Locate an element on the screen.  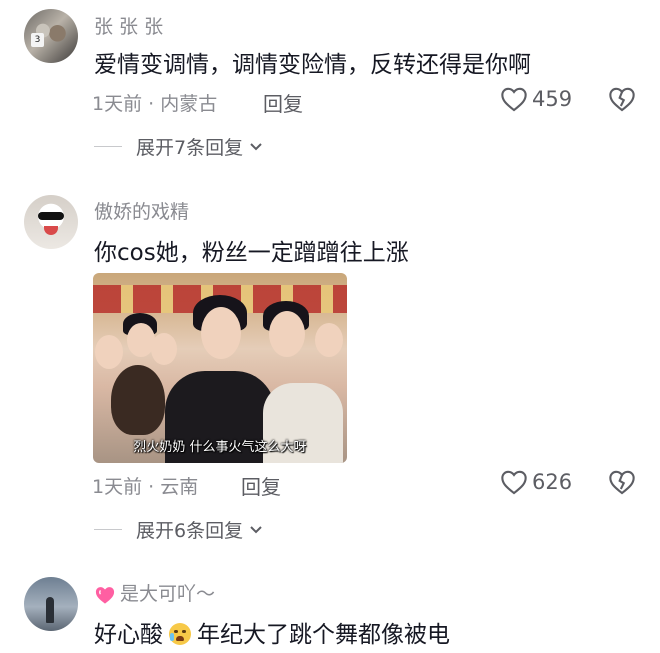
mouth-graphic is located at coordinates (51, 230).